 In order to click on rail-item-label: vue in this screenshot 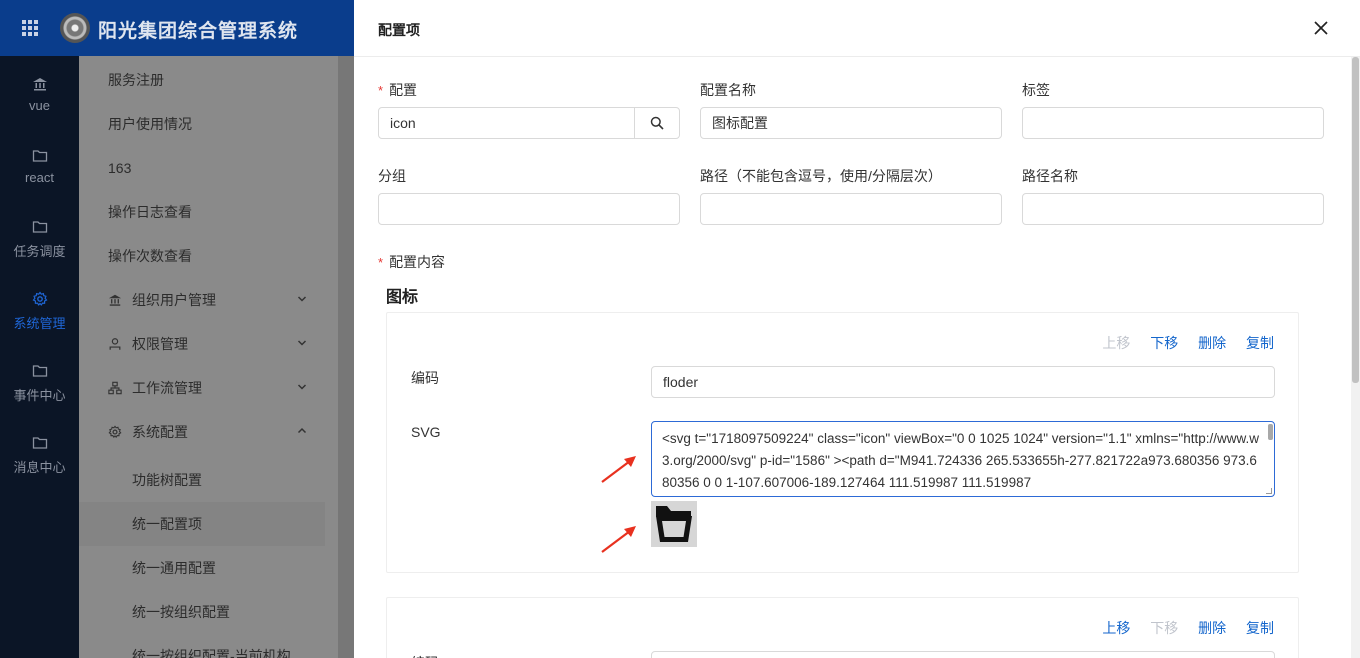, I will do `click(39, 105)`.